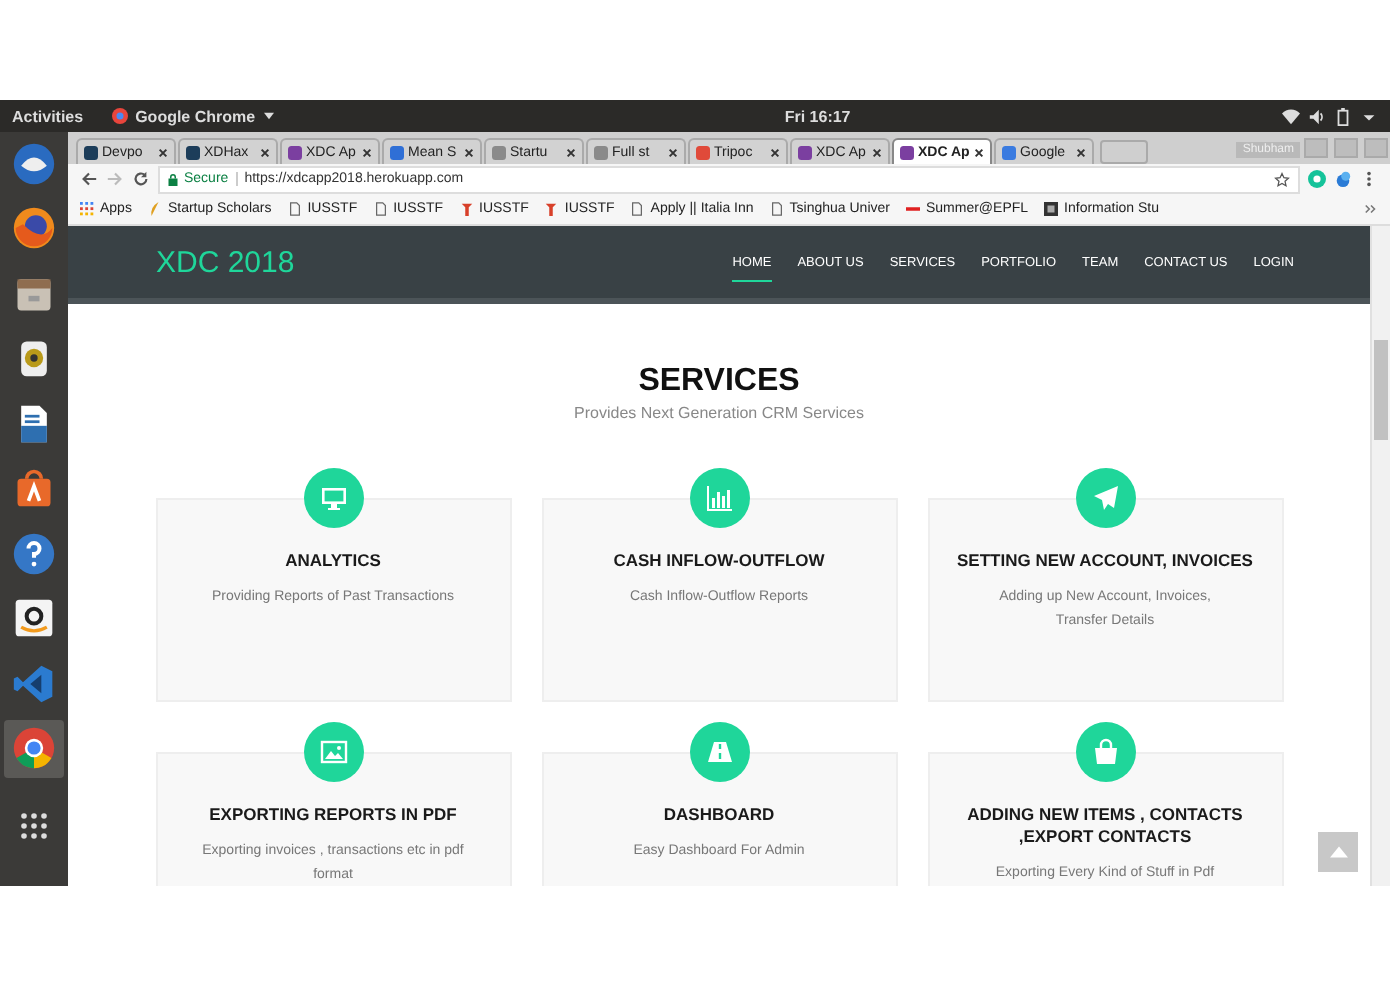  What do you see at coordinates (34, 553) in the screenshot?
I see `help-icon` at bounding box center [34, 553].